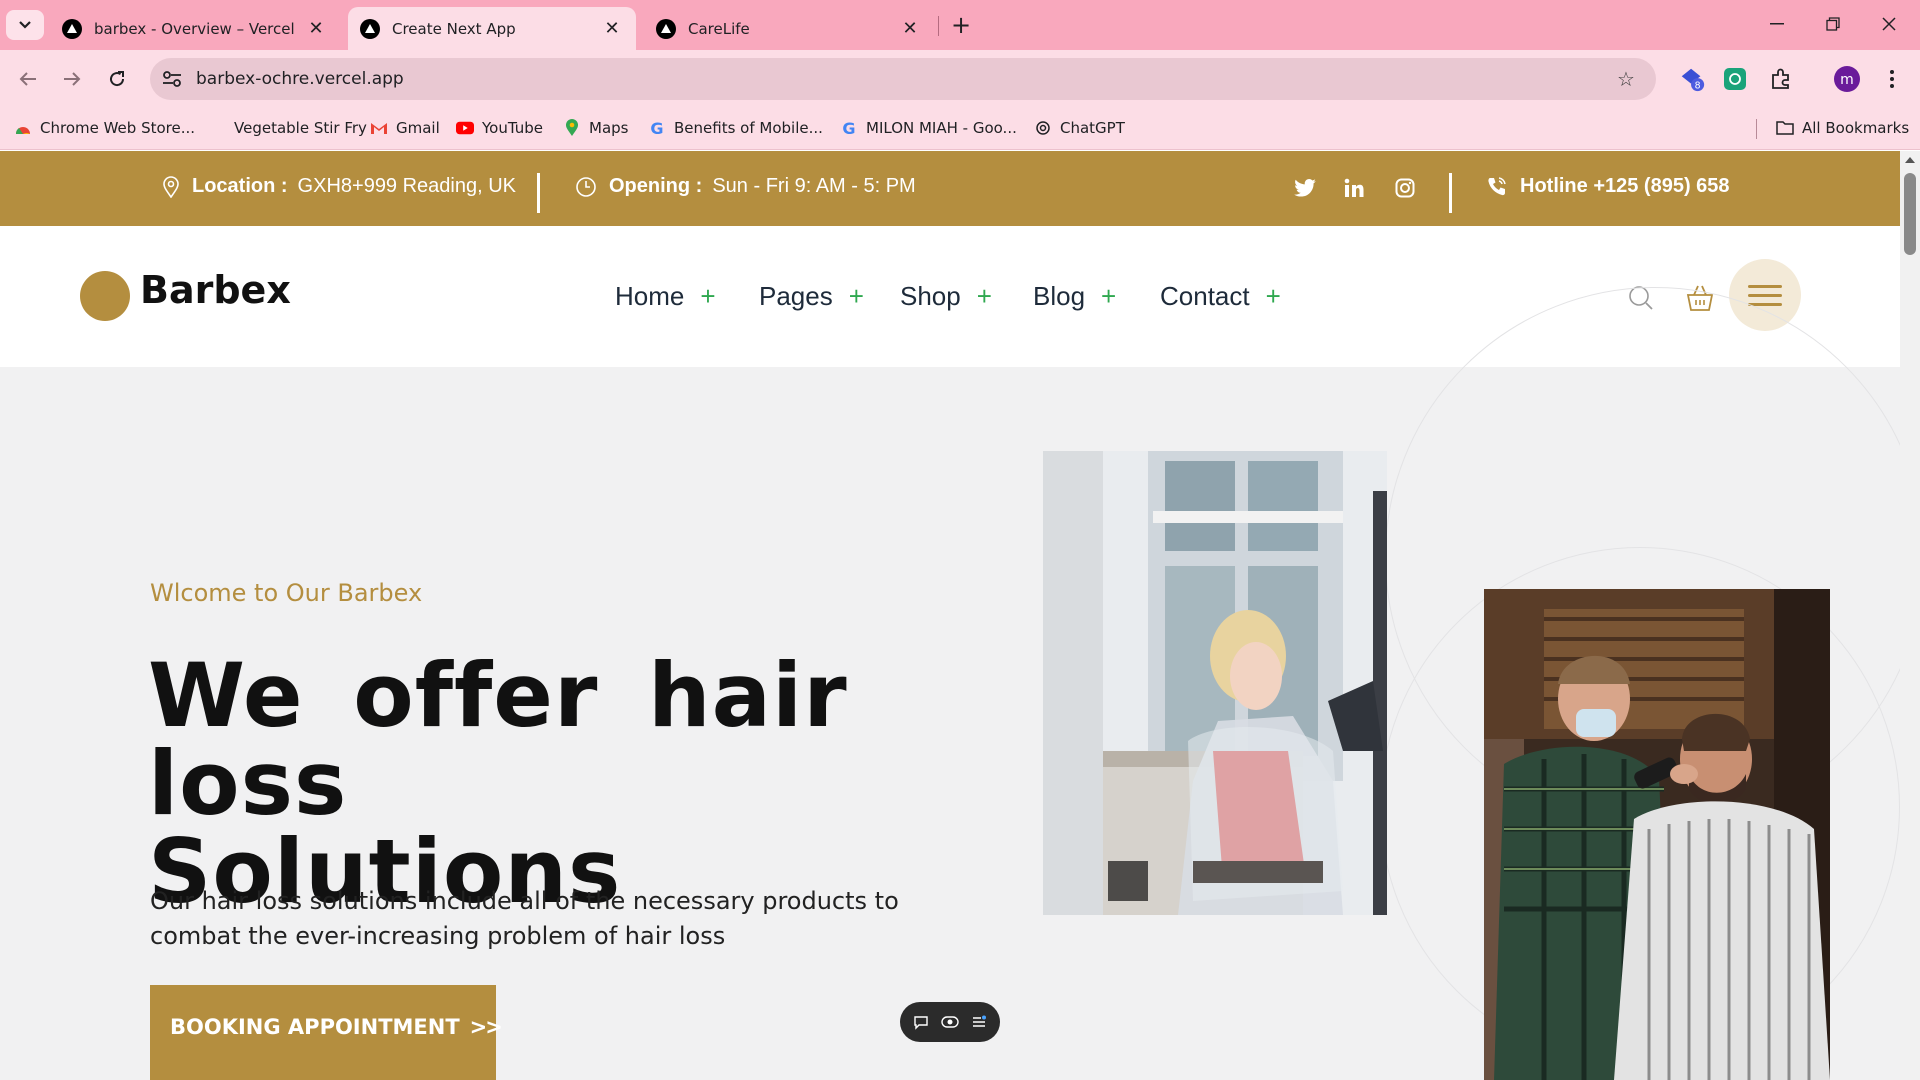 This screenshot has height=1080, width=1920. Describe the element at coordinates (538, 193) in the screenshot. I see `strip-divider` at that location.